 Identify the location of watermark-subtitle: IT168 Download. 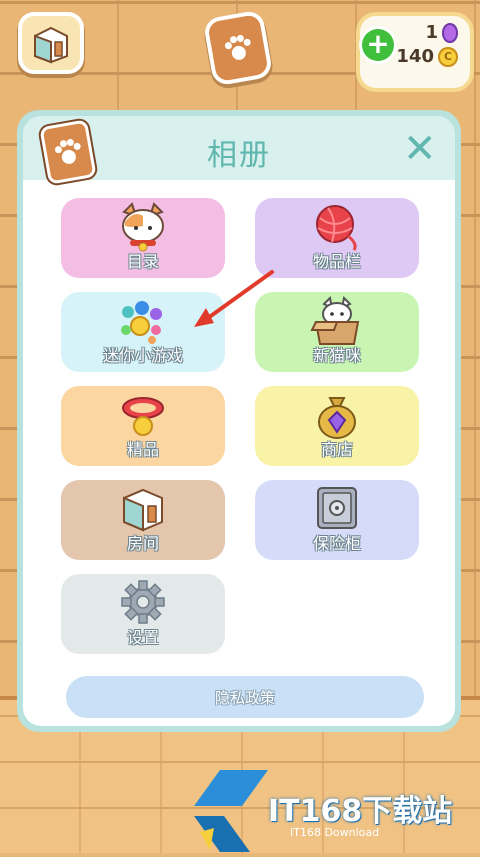
(335, 832).